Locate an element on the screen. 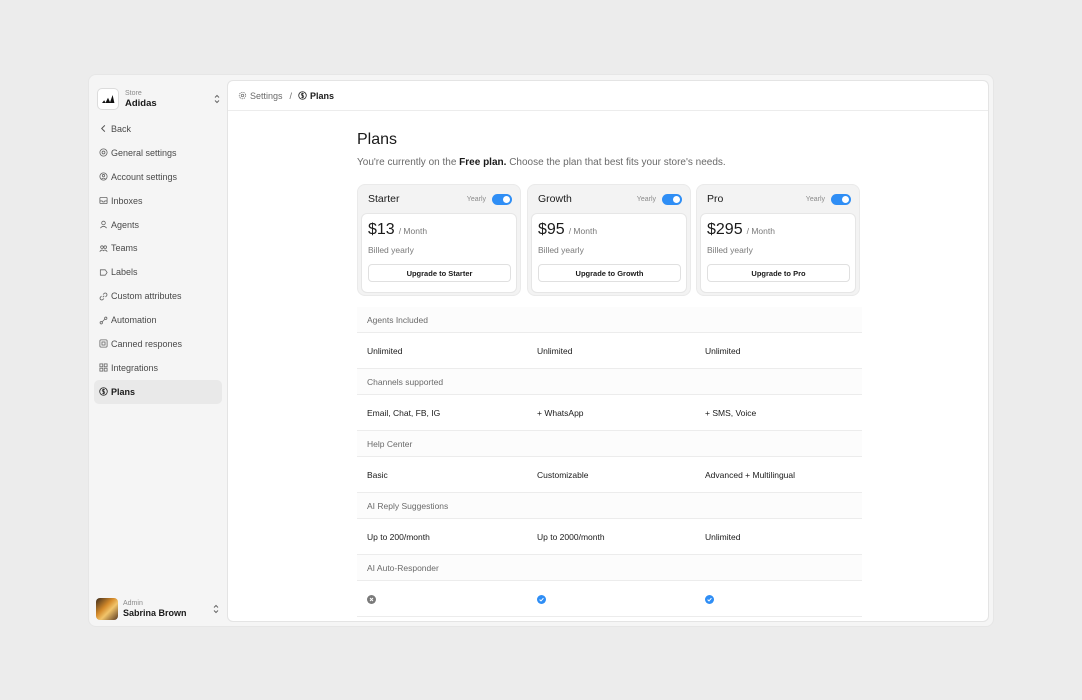 The image size is (1082, 700). user-role: Admin is located at coordinates (133, 603).